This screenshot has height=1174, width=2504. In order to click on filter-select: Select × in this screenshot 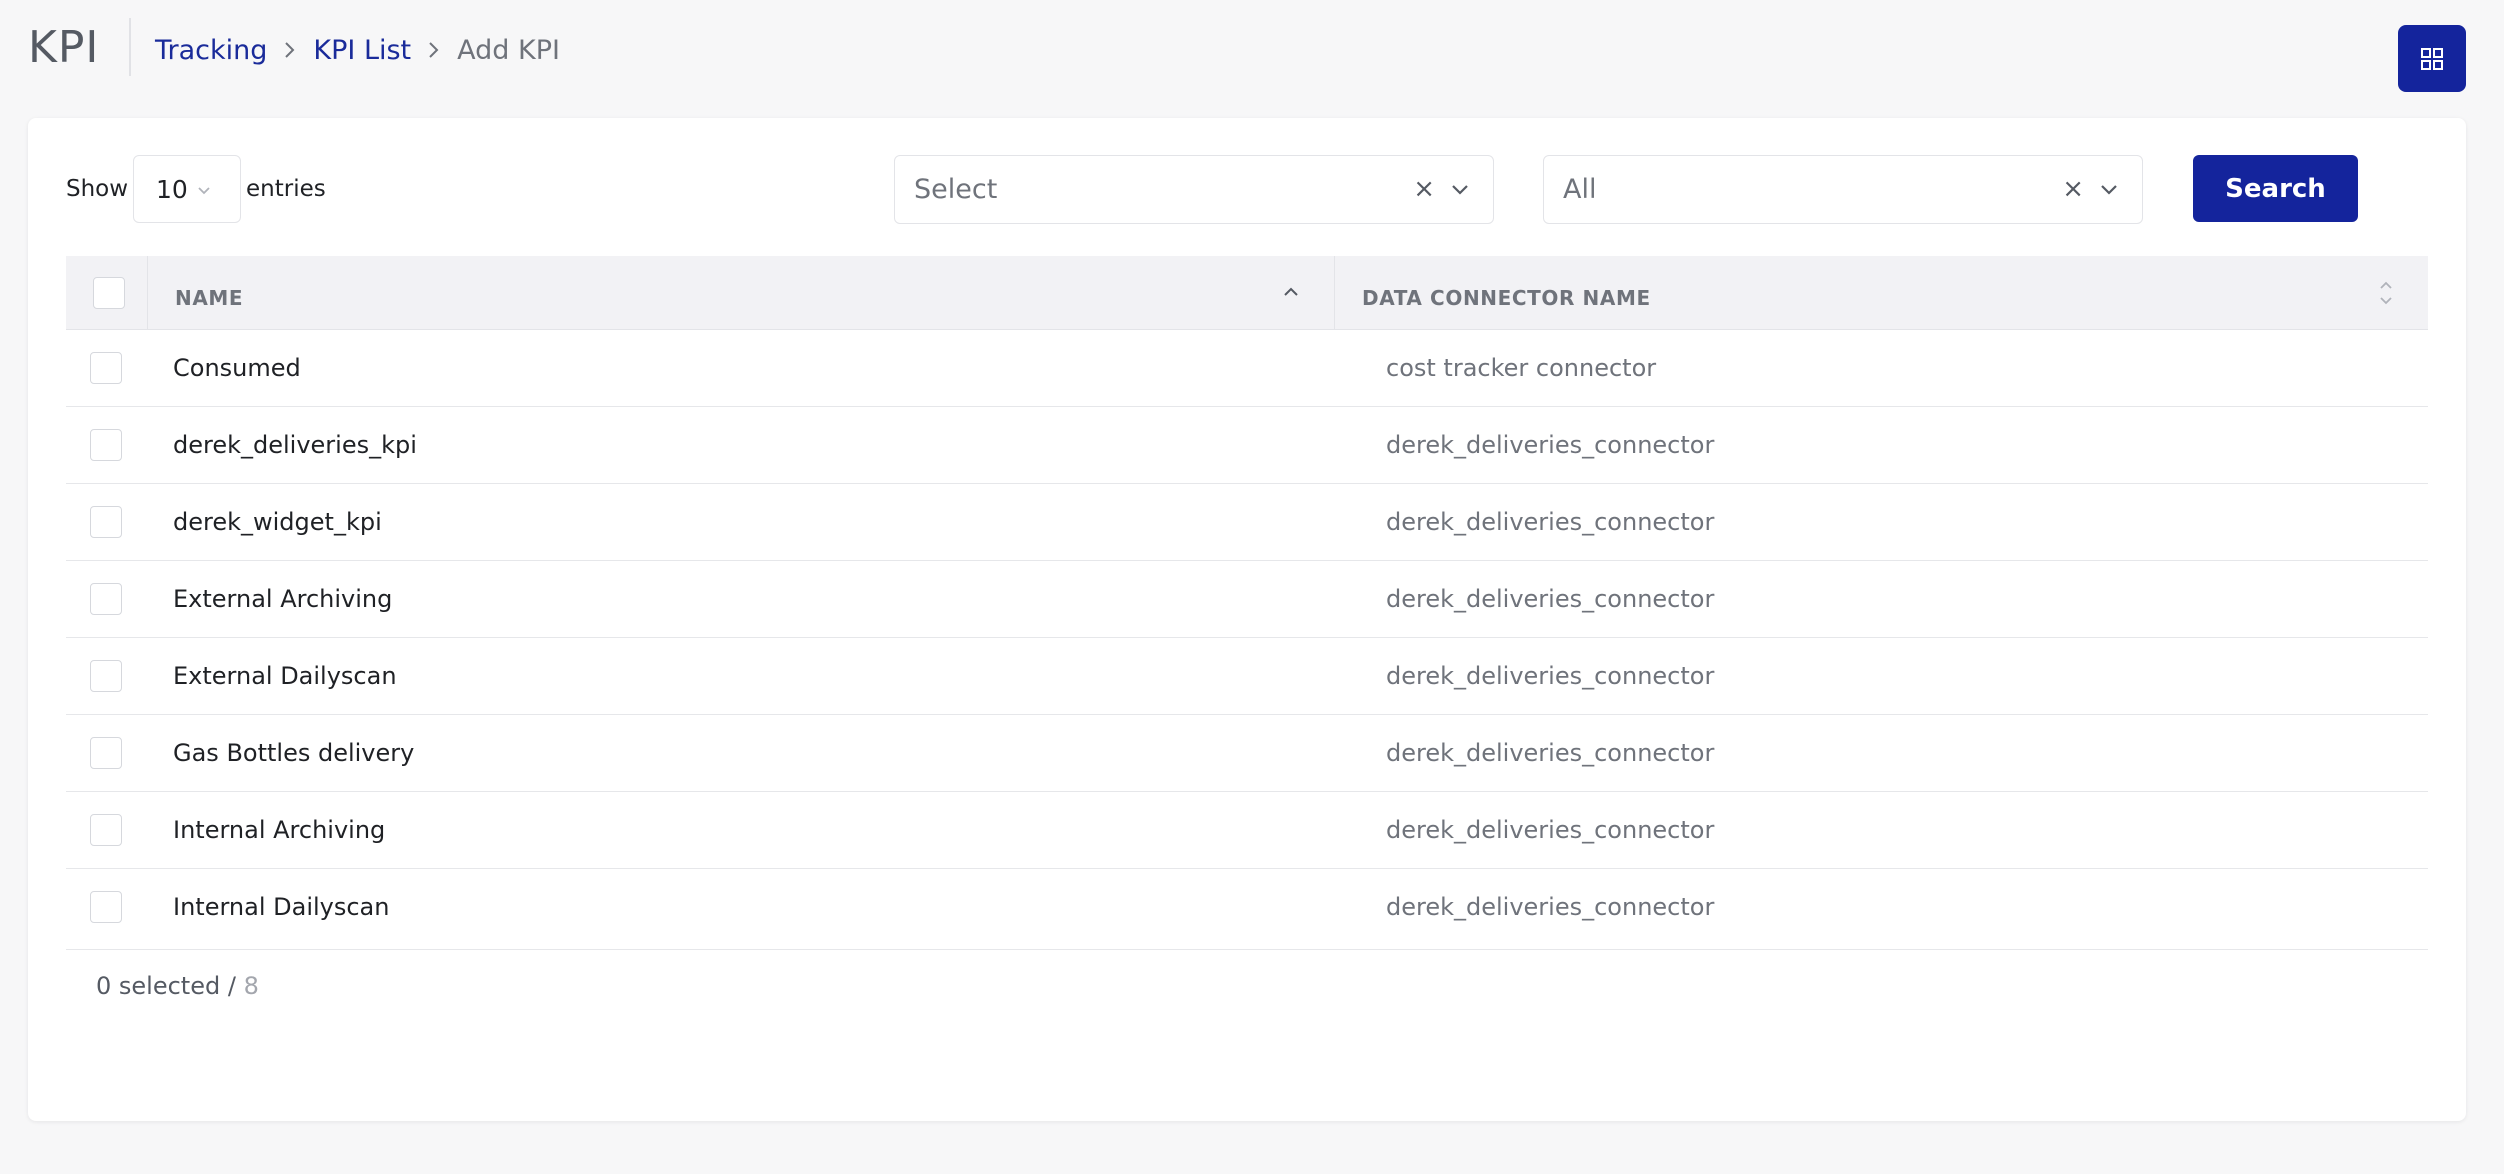, I will do `click(1194, 189)`.